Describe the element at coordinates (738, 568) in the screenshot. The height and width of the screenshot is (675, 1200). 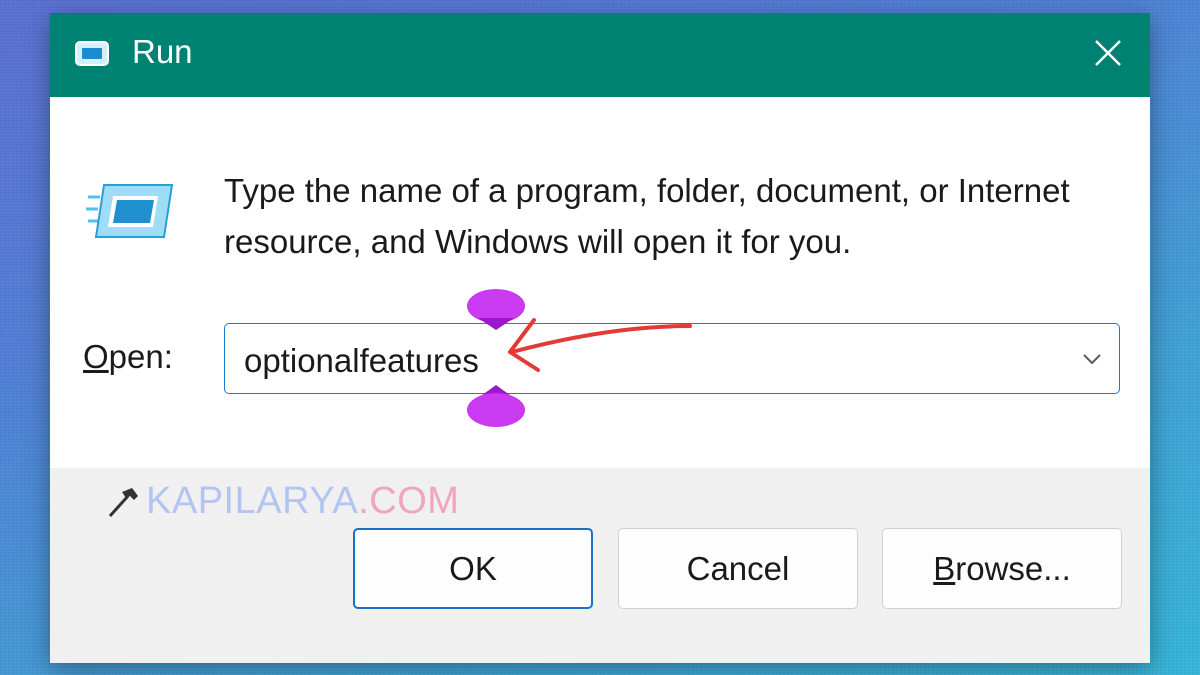
I see `cancel-button: Cancel` at that location.